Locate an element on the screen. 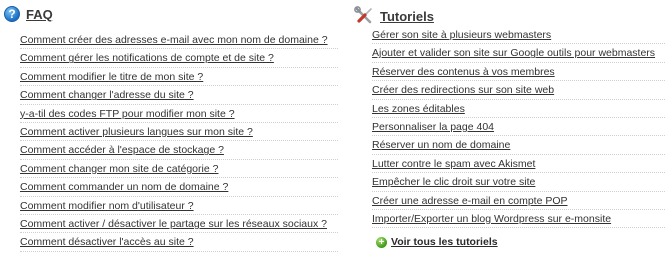 The width and height of the screenshot is (665, 256). faq-item: Comment changer l'adresse du site ? is located at coordinates (179, 95).